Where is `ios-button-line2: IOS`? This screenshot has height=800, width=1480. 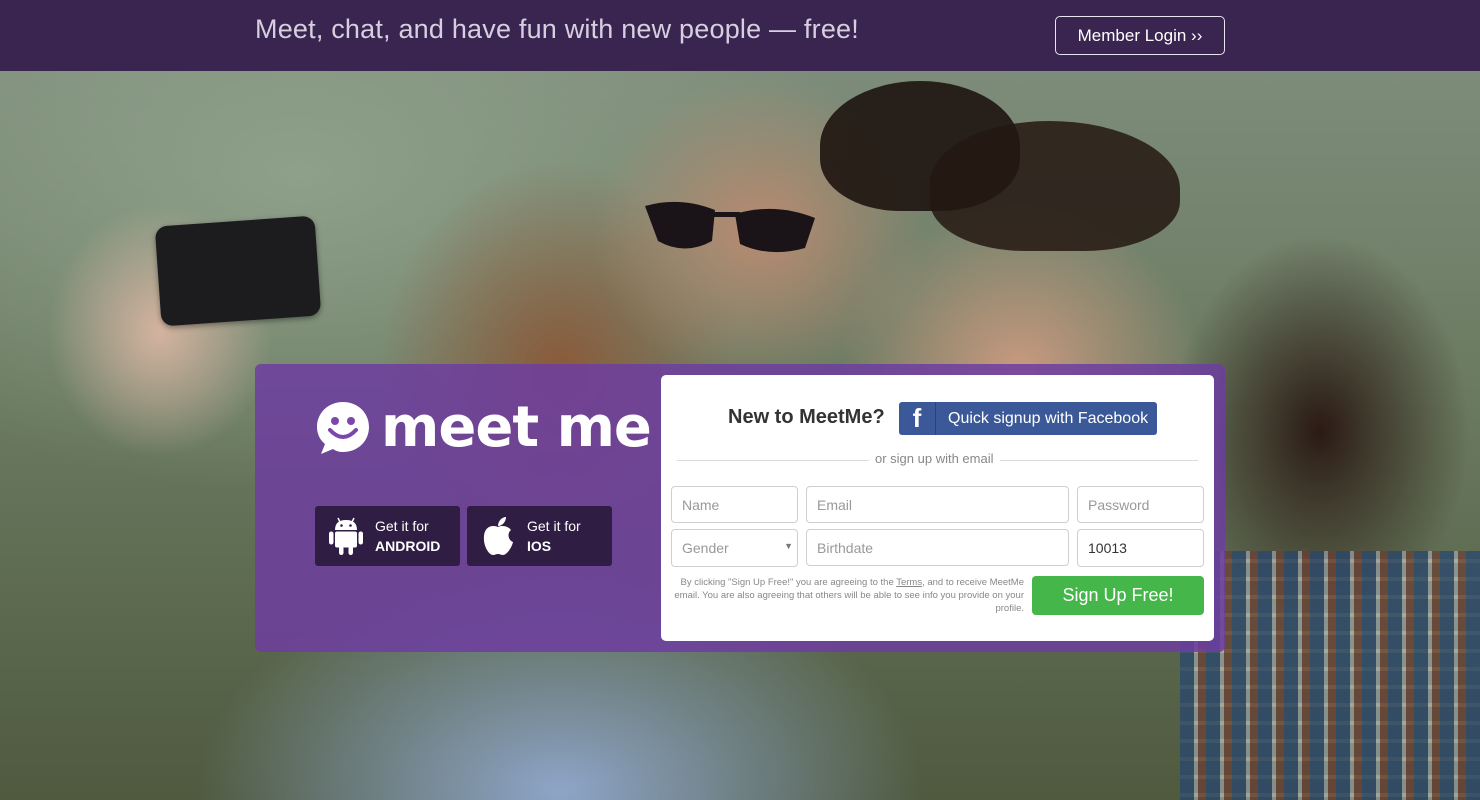
ios-button-line2: IOS is located at coordinates (539, 546).